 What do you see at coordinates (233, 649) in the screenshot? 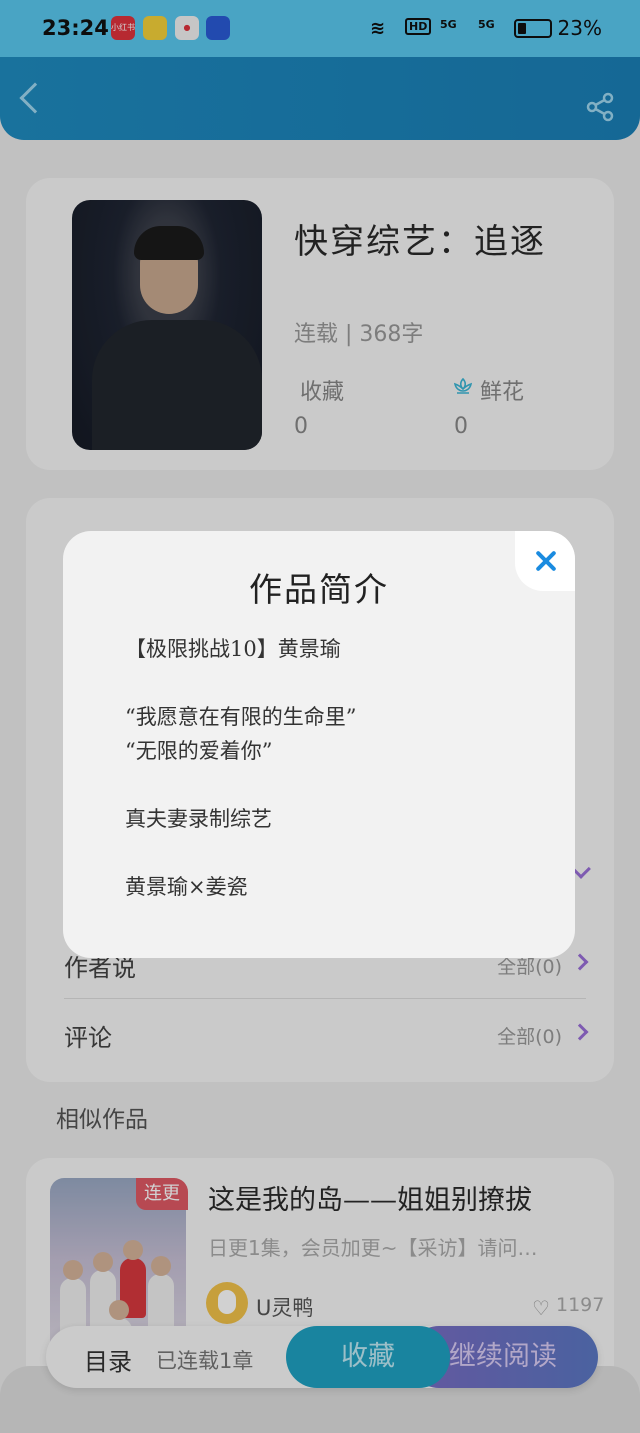
I see `synopsis-line: 【极限挑战10】黄景瑜` at bounding box center [233, 649].